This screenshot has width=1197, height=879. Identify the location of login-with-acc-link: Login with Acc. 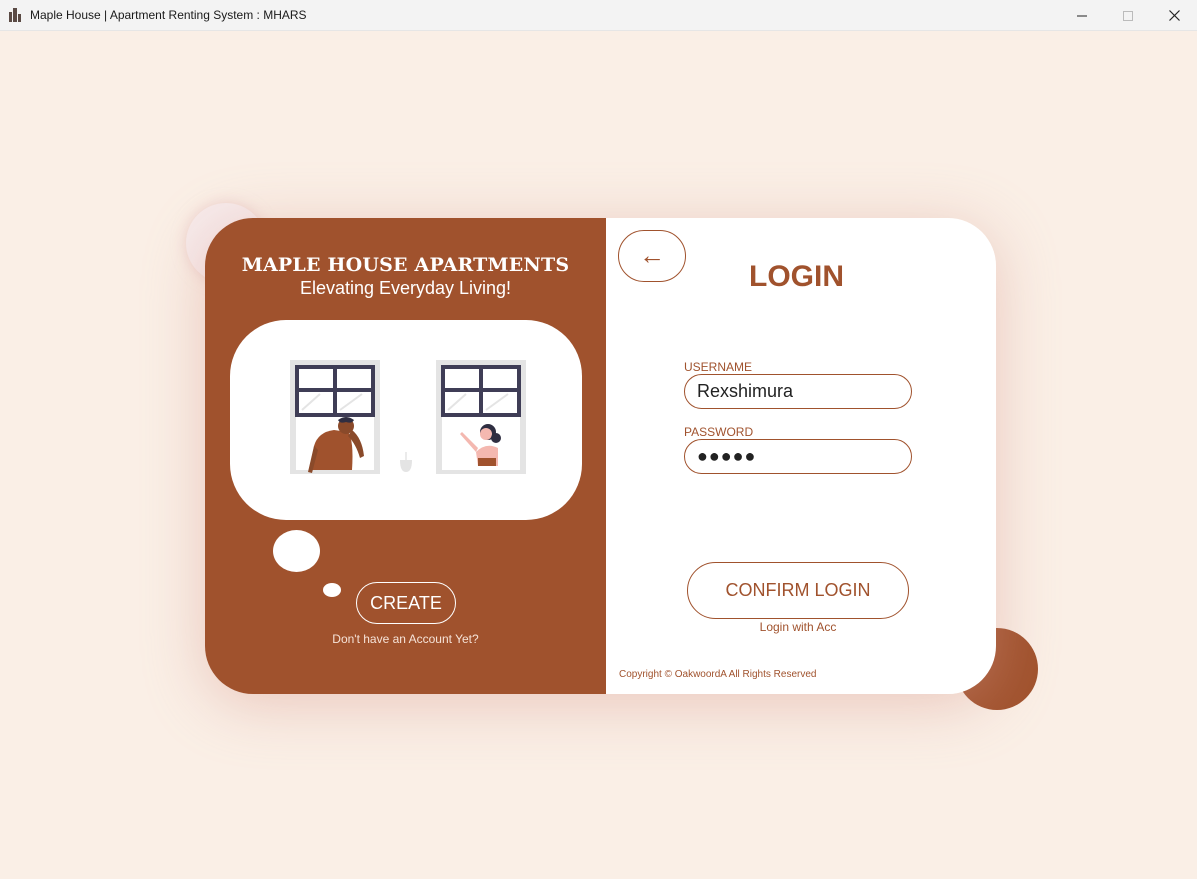
(798, 627).